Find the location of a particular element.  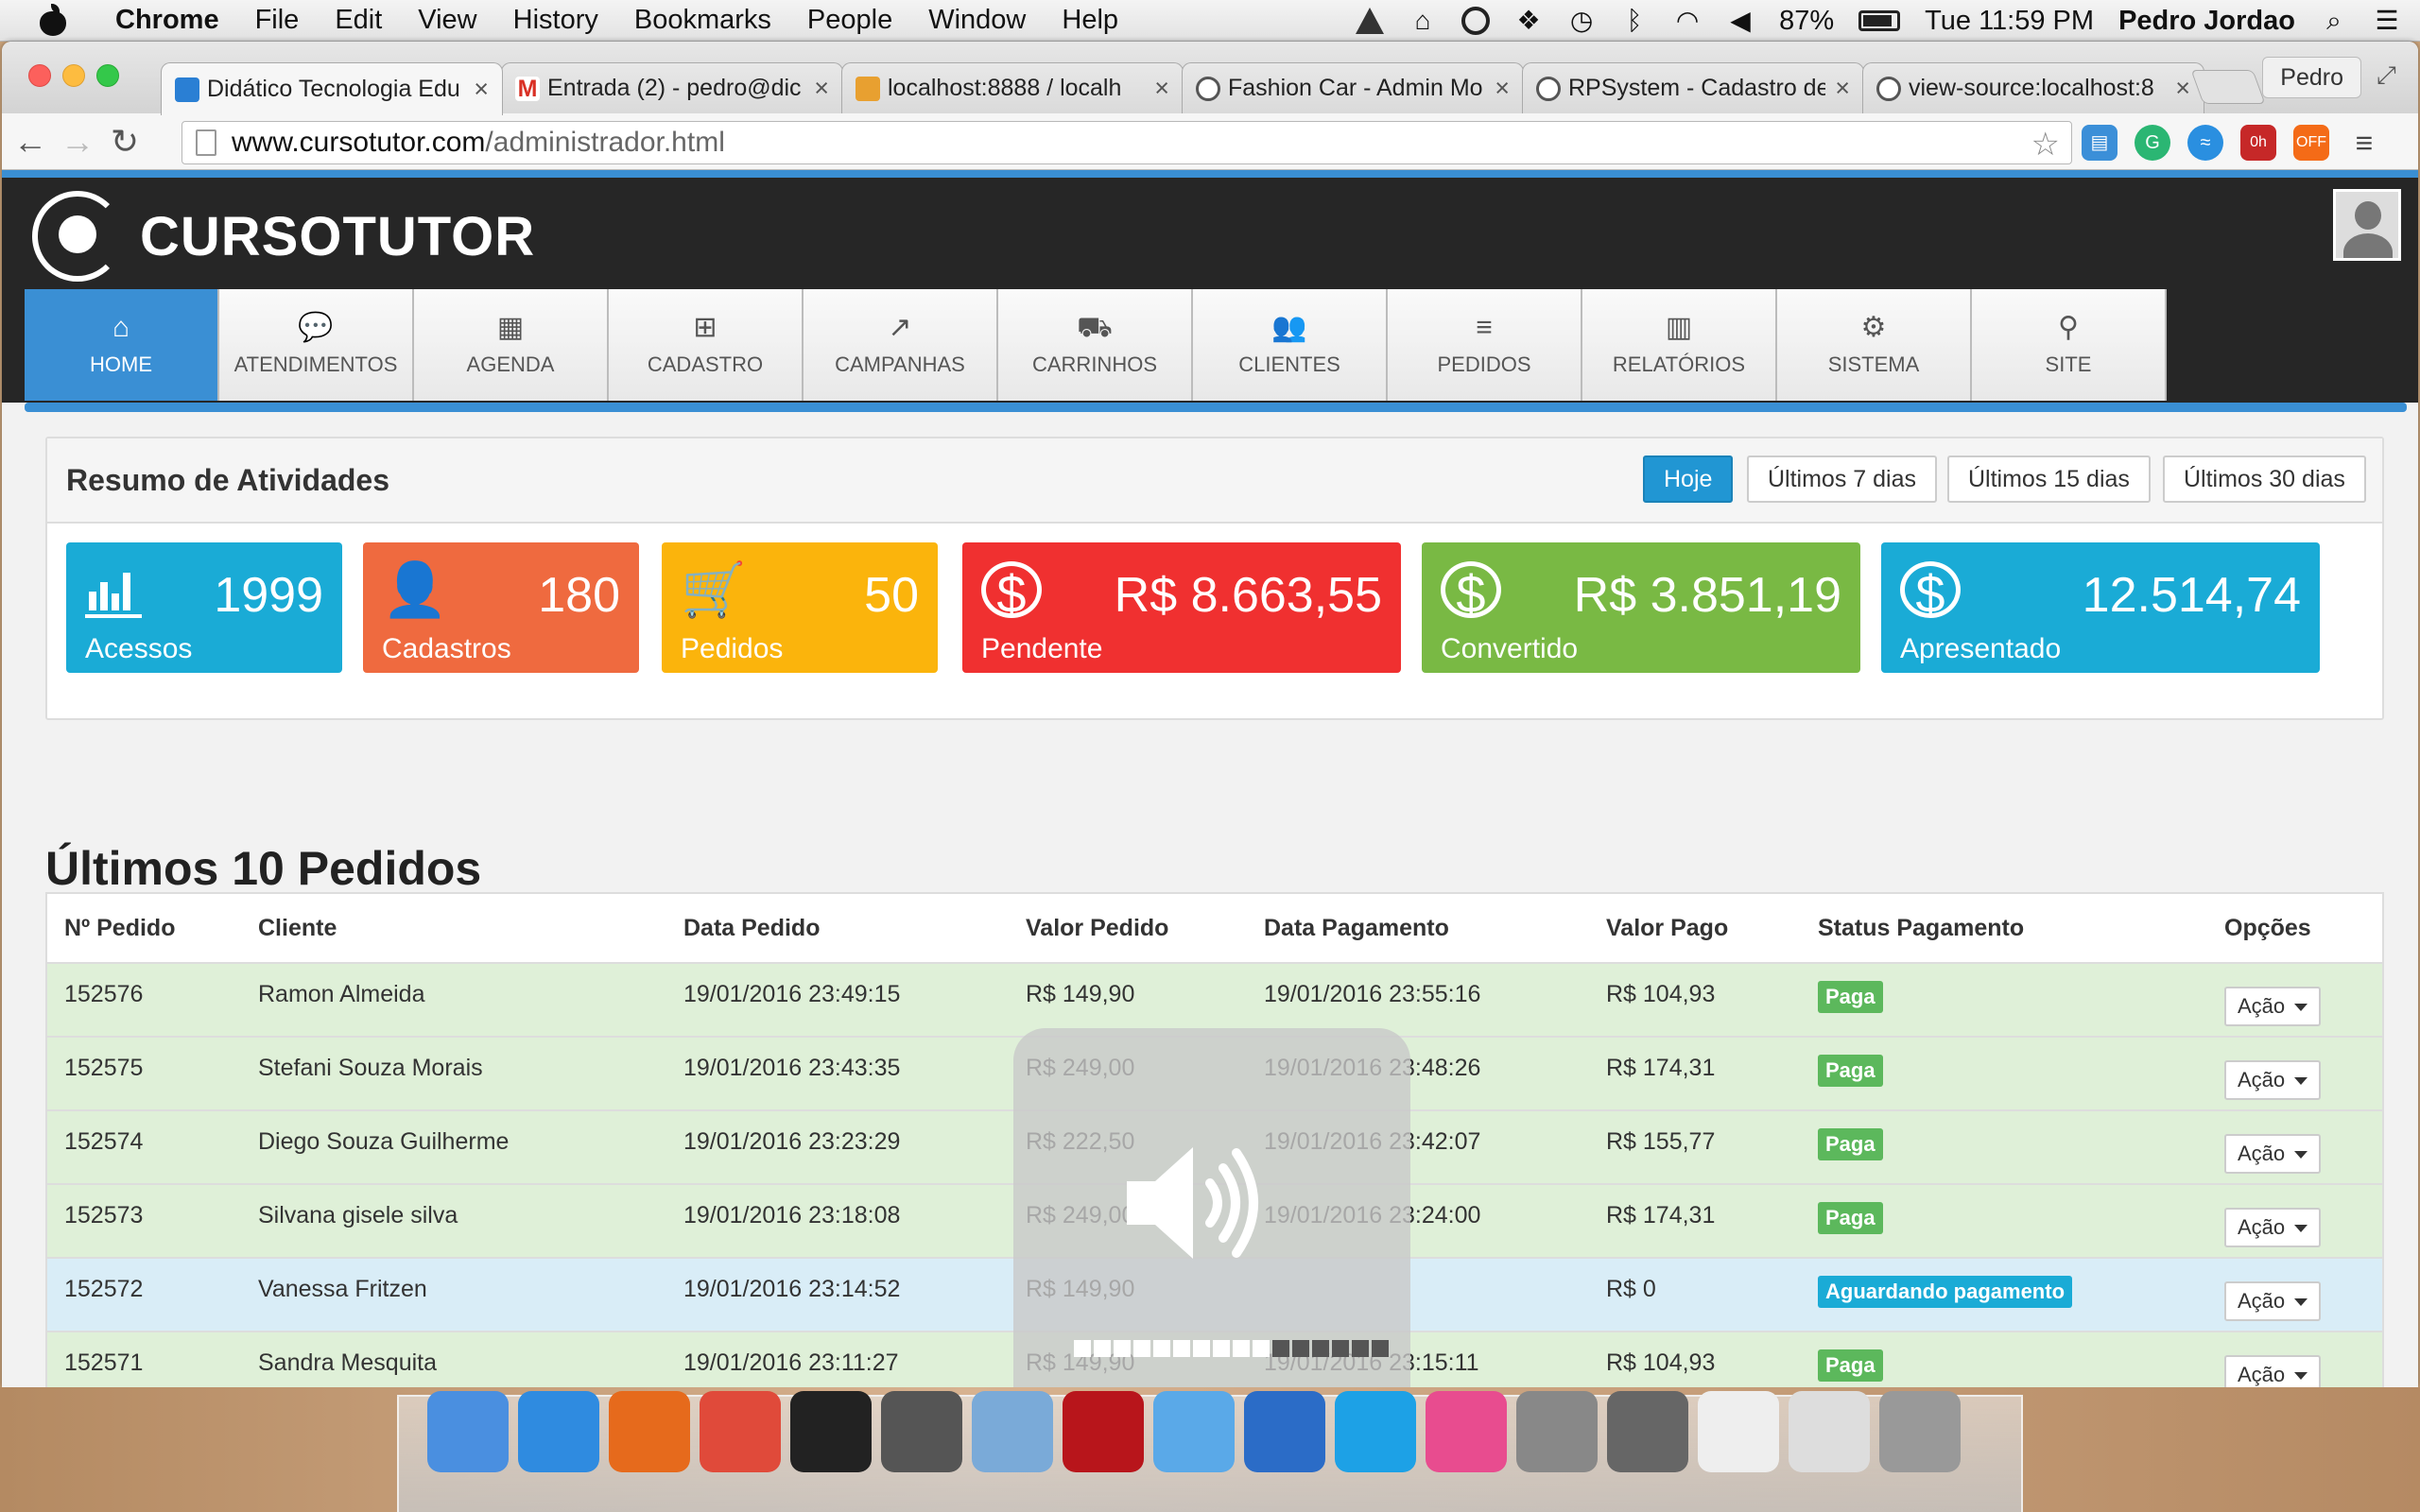

timer-extension-icon: 0h is located at coordinates (2258, 143).